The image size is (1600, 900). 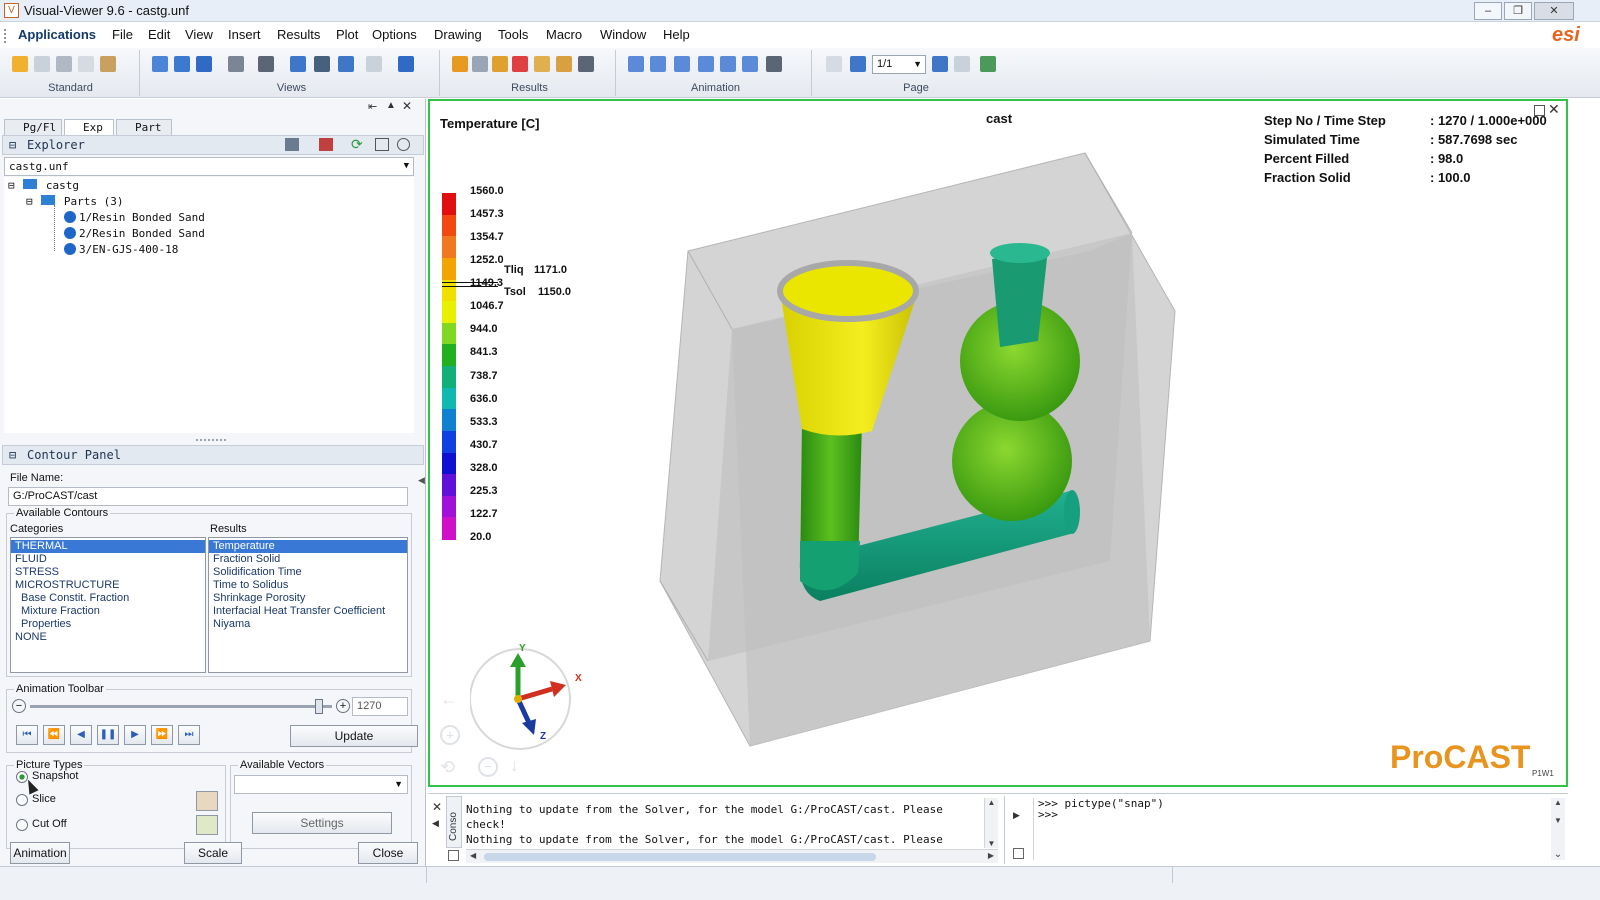 I want to click on center-icon, so click(x=406, y=64).